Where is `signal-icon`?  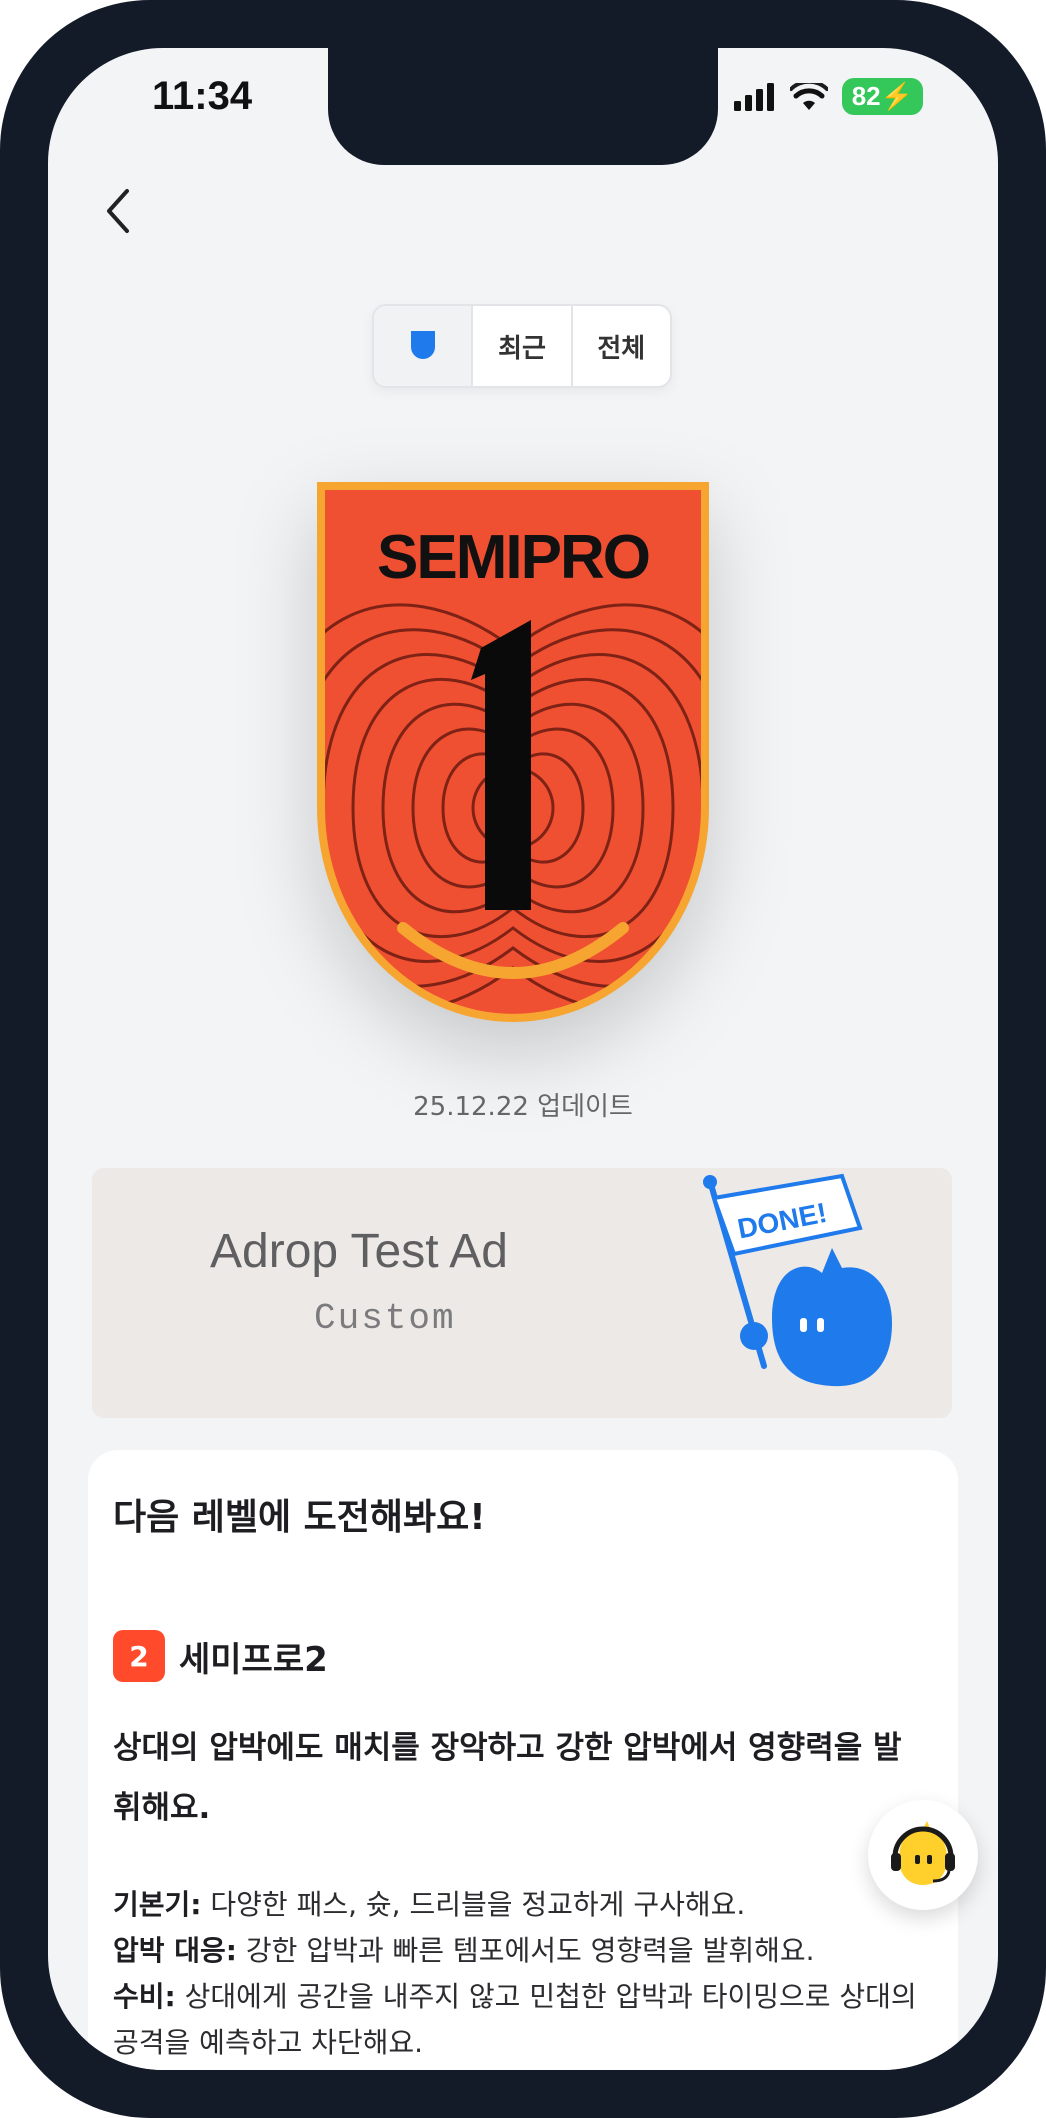 signal-icon is located at coordinates (753, 96).